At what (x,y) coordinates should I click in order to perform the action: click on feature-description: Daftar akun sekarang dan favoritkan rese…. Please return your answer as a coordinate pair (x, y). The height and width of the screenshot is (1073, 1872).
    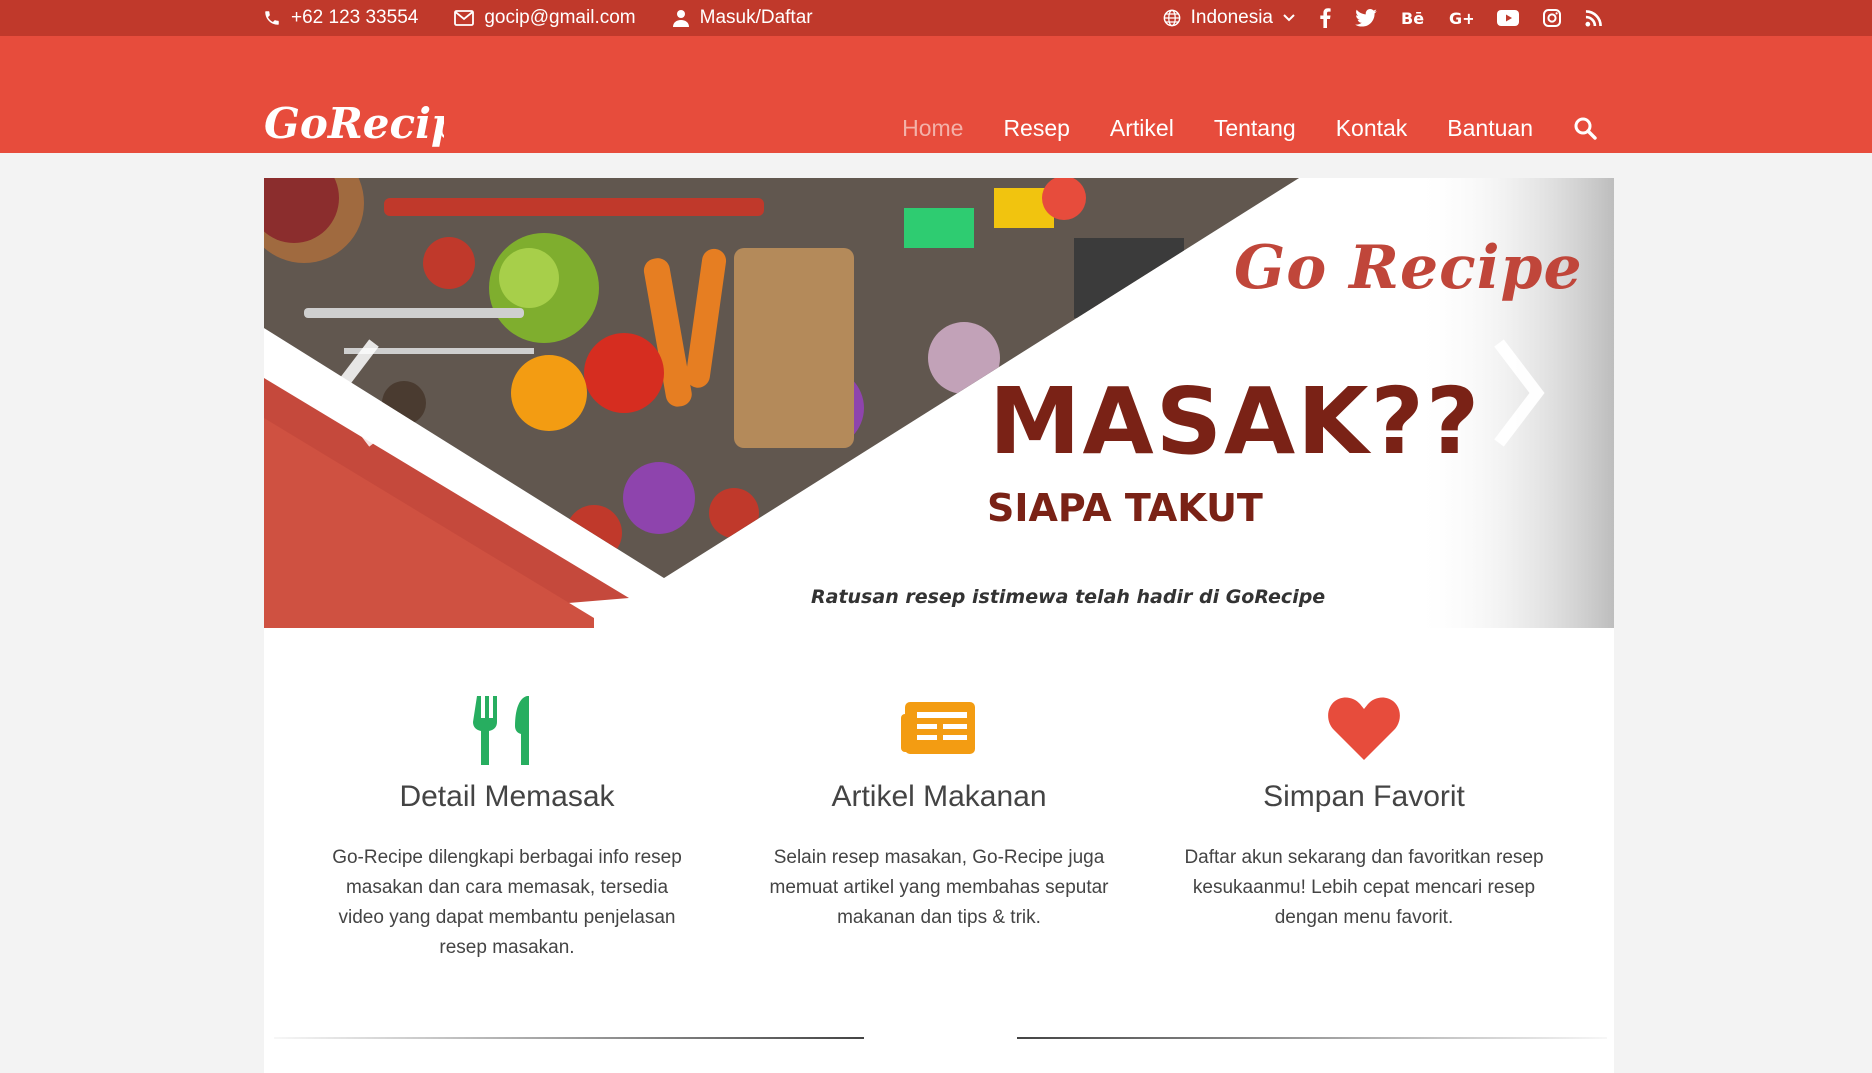
    Looking at the image, I should click on (1364, 887).